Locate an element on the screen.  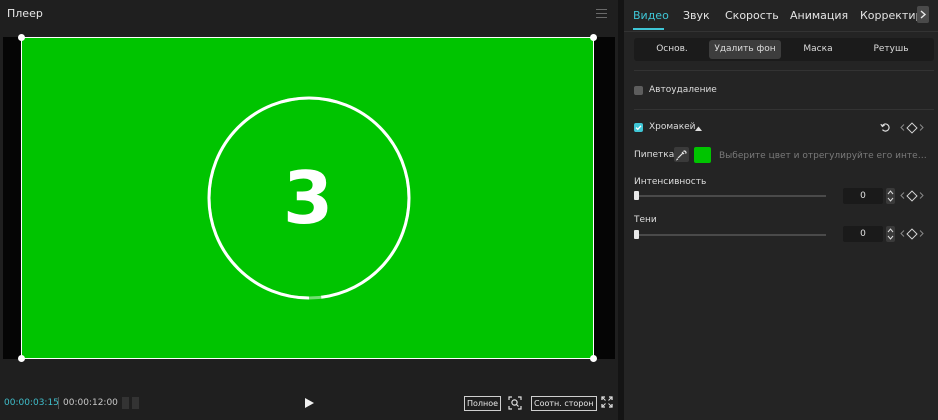
intensity-label: Интенсивность is located at coordinates (670, 182).